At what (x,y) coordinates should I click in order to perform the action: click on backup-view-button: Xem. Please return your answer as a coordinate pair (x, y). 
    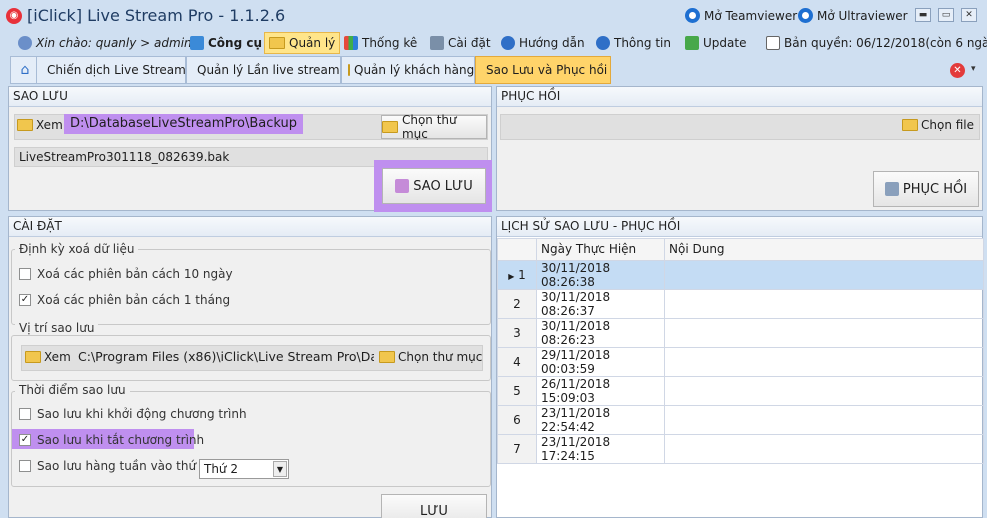
    Looking at the image, I should click on (40, 125).